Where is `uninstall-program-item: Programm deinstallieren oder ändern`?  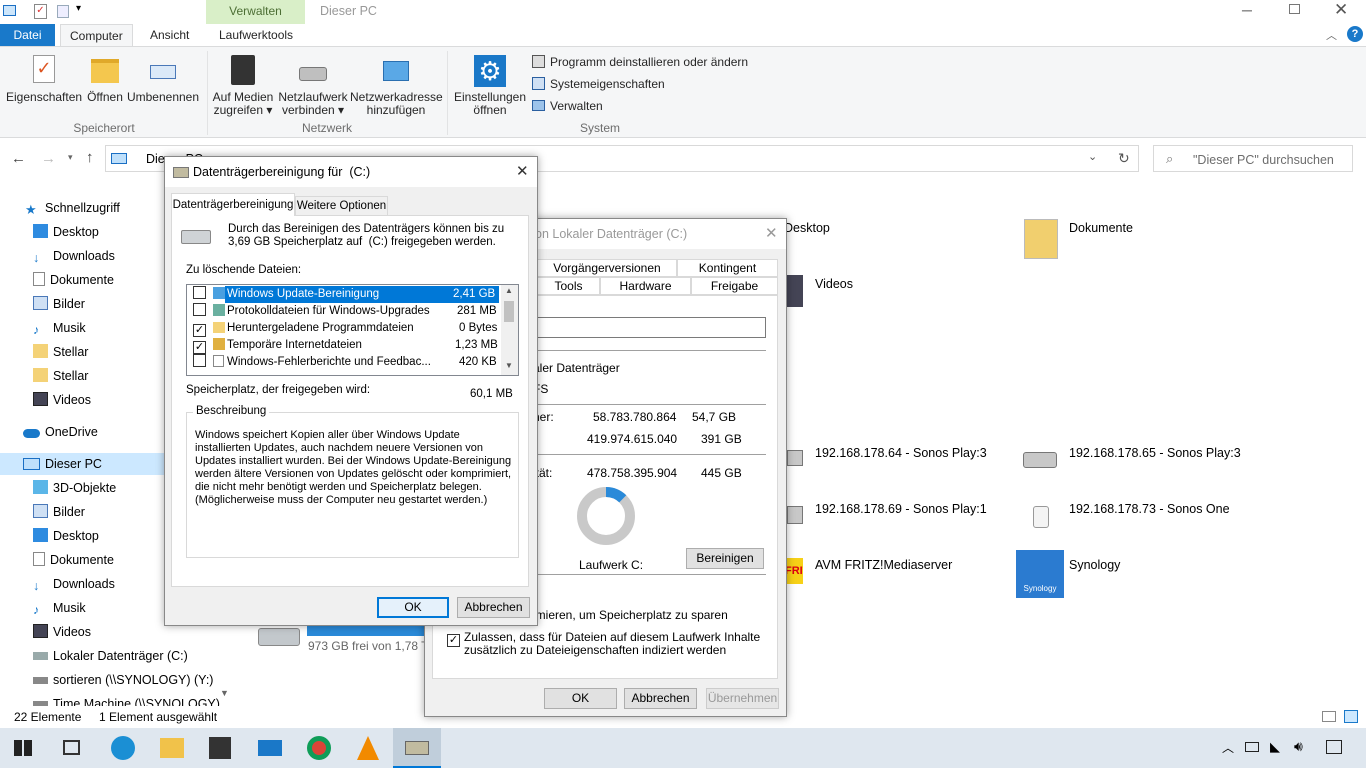 uninstall-program-item: Programm deinstallieren oder ändern is located at coordinates (640, 62).